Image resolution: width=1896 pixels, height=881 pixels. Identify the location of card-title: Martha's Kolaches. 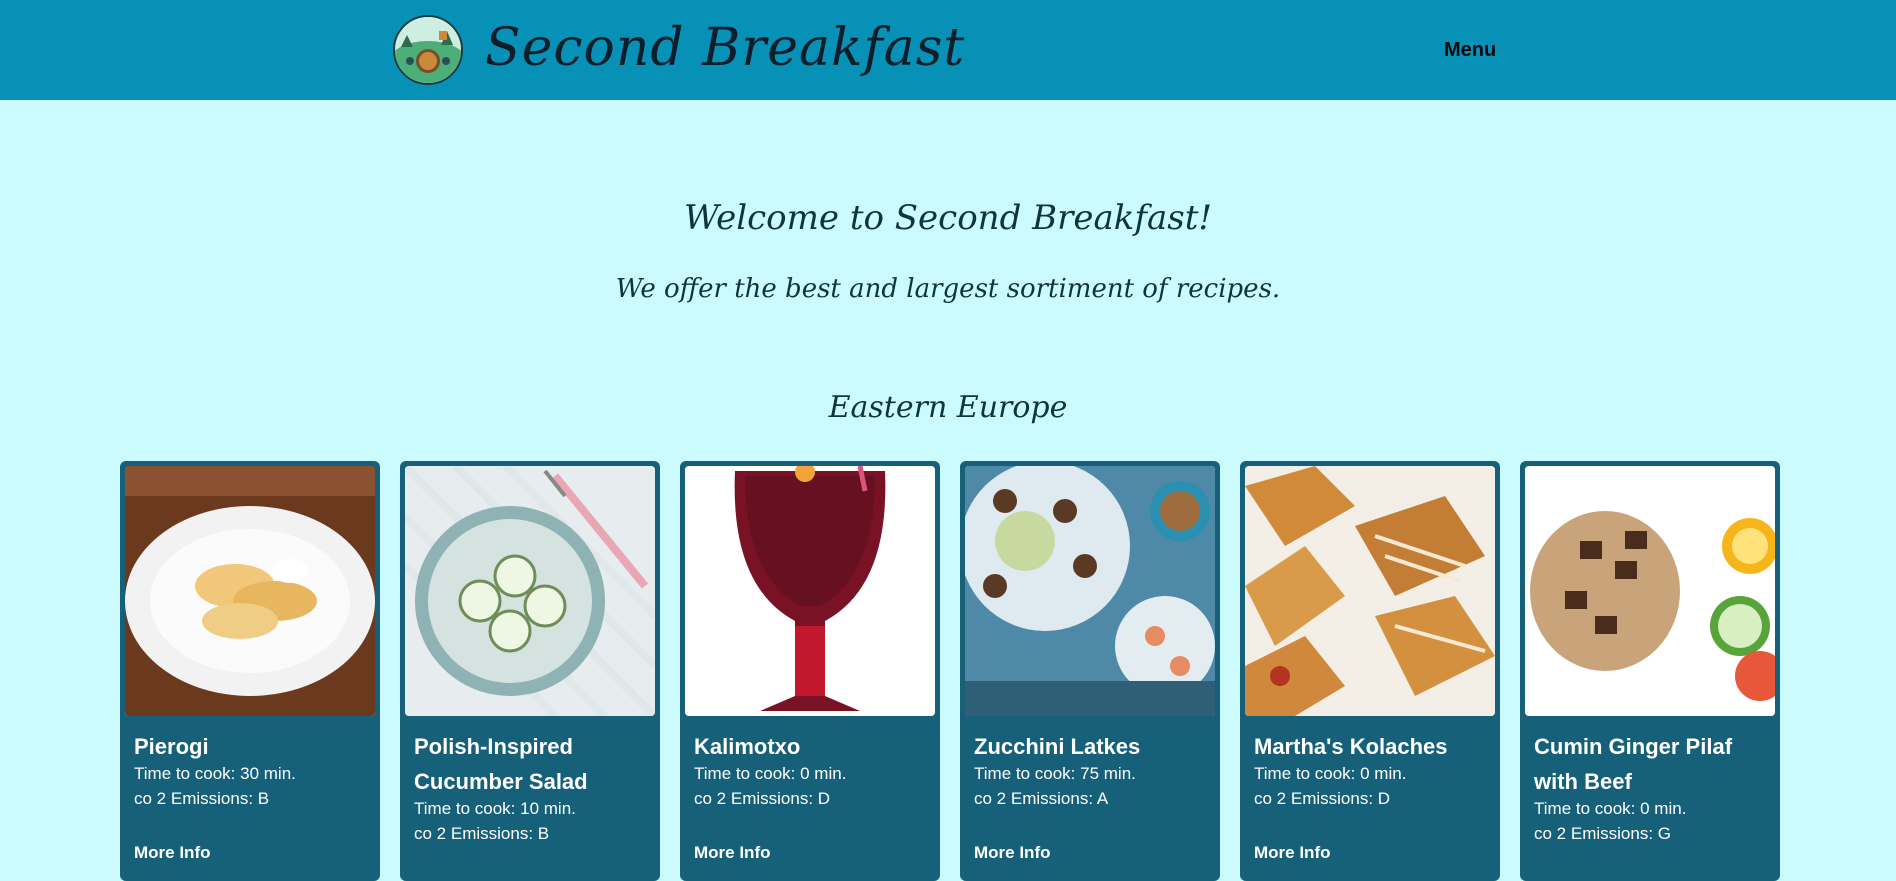
(1351, 746).